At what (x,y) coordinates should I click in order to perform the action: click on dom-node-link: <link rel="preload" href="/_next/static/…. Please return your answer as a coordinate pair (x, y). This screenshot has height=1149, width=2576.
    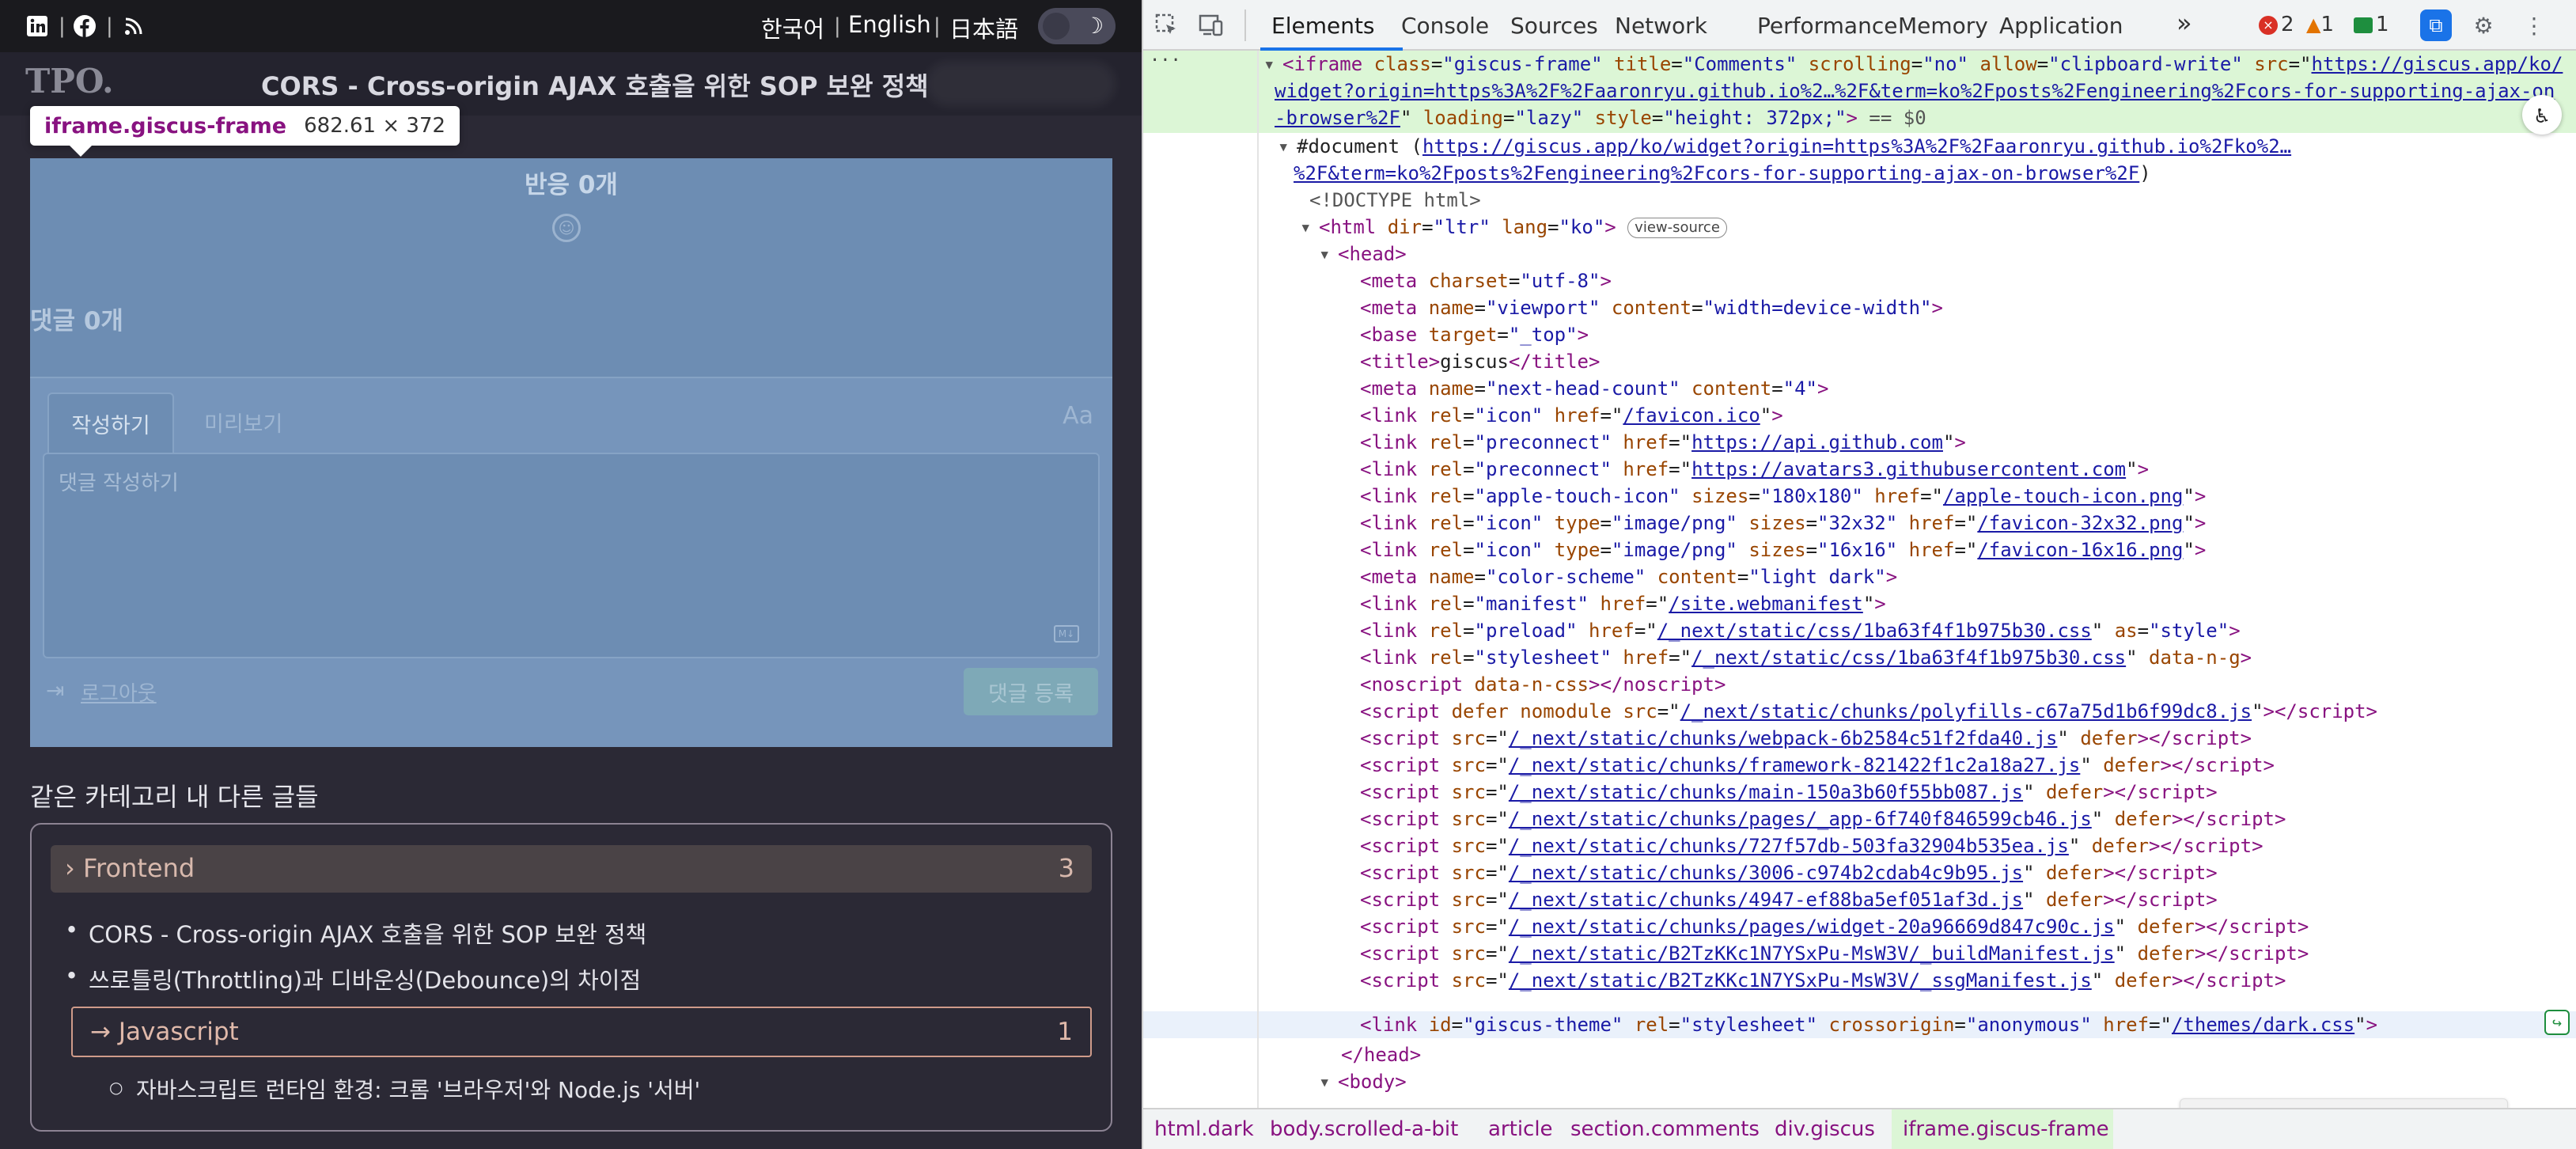
    Looking at the image, I should click on (1801, 630).